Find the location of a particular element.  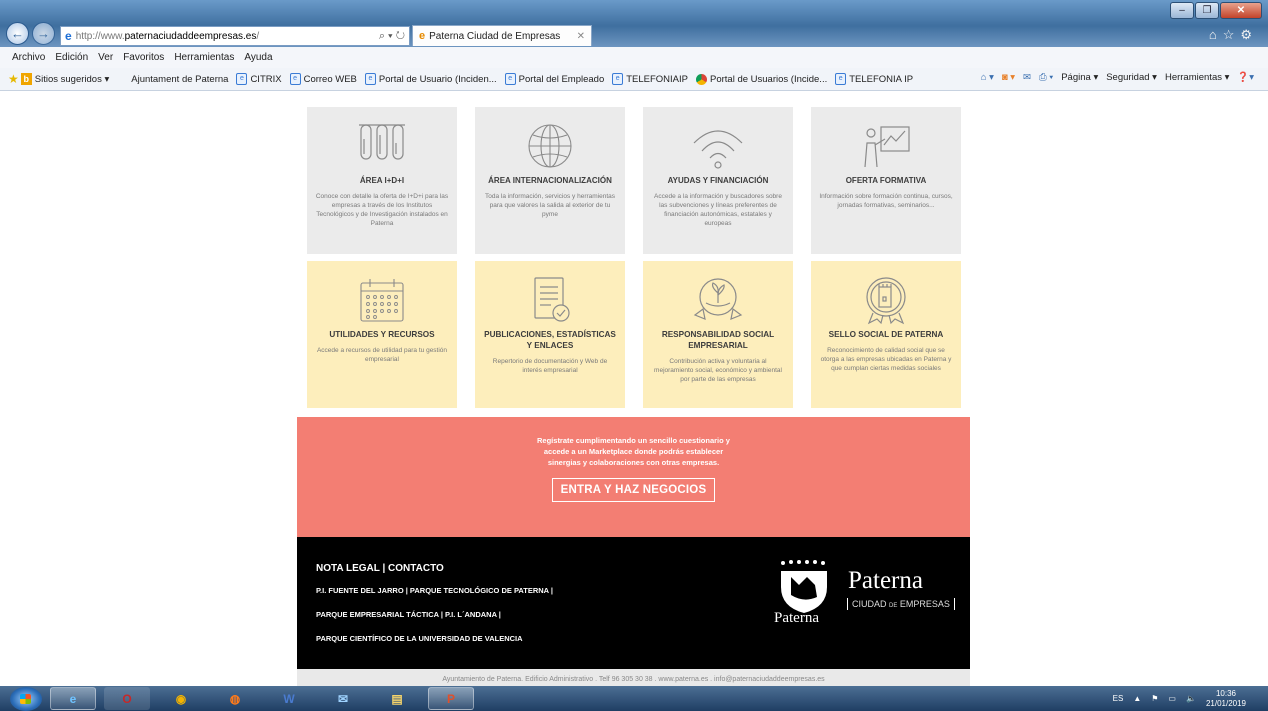

presentation-icon is located at coordinates (886, 146).